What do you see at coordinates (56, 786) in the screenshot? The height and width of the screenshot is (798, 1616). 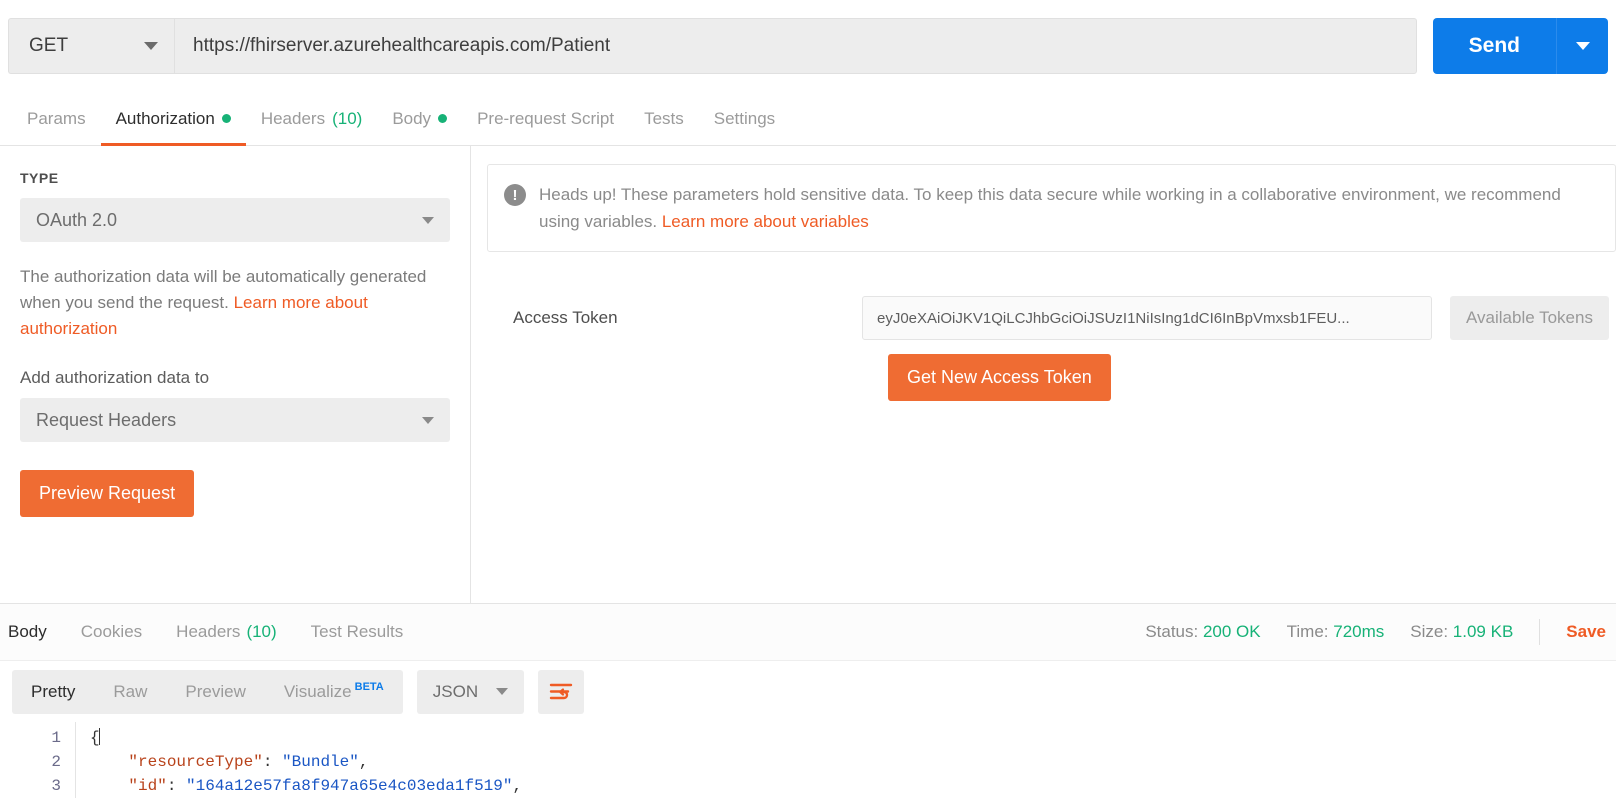 I see `line-number: 3` at bounding box center [56, 786].